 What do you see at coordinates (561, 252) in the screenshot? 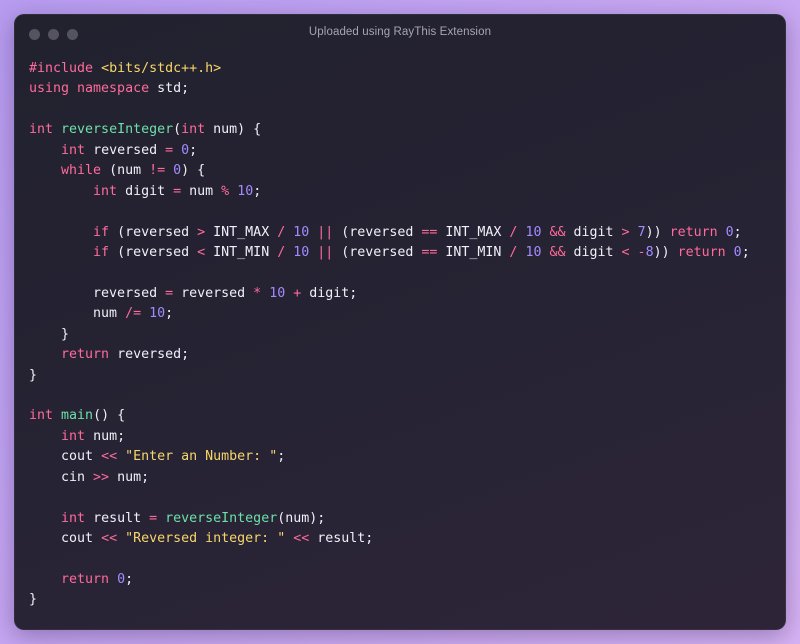
I see `code-token: &&` at bounding box center [561, 252].